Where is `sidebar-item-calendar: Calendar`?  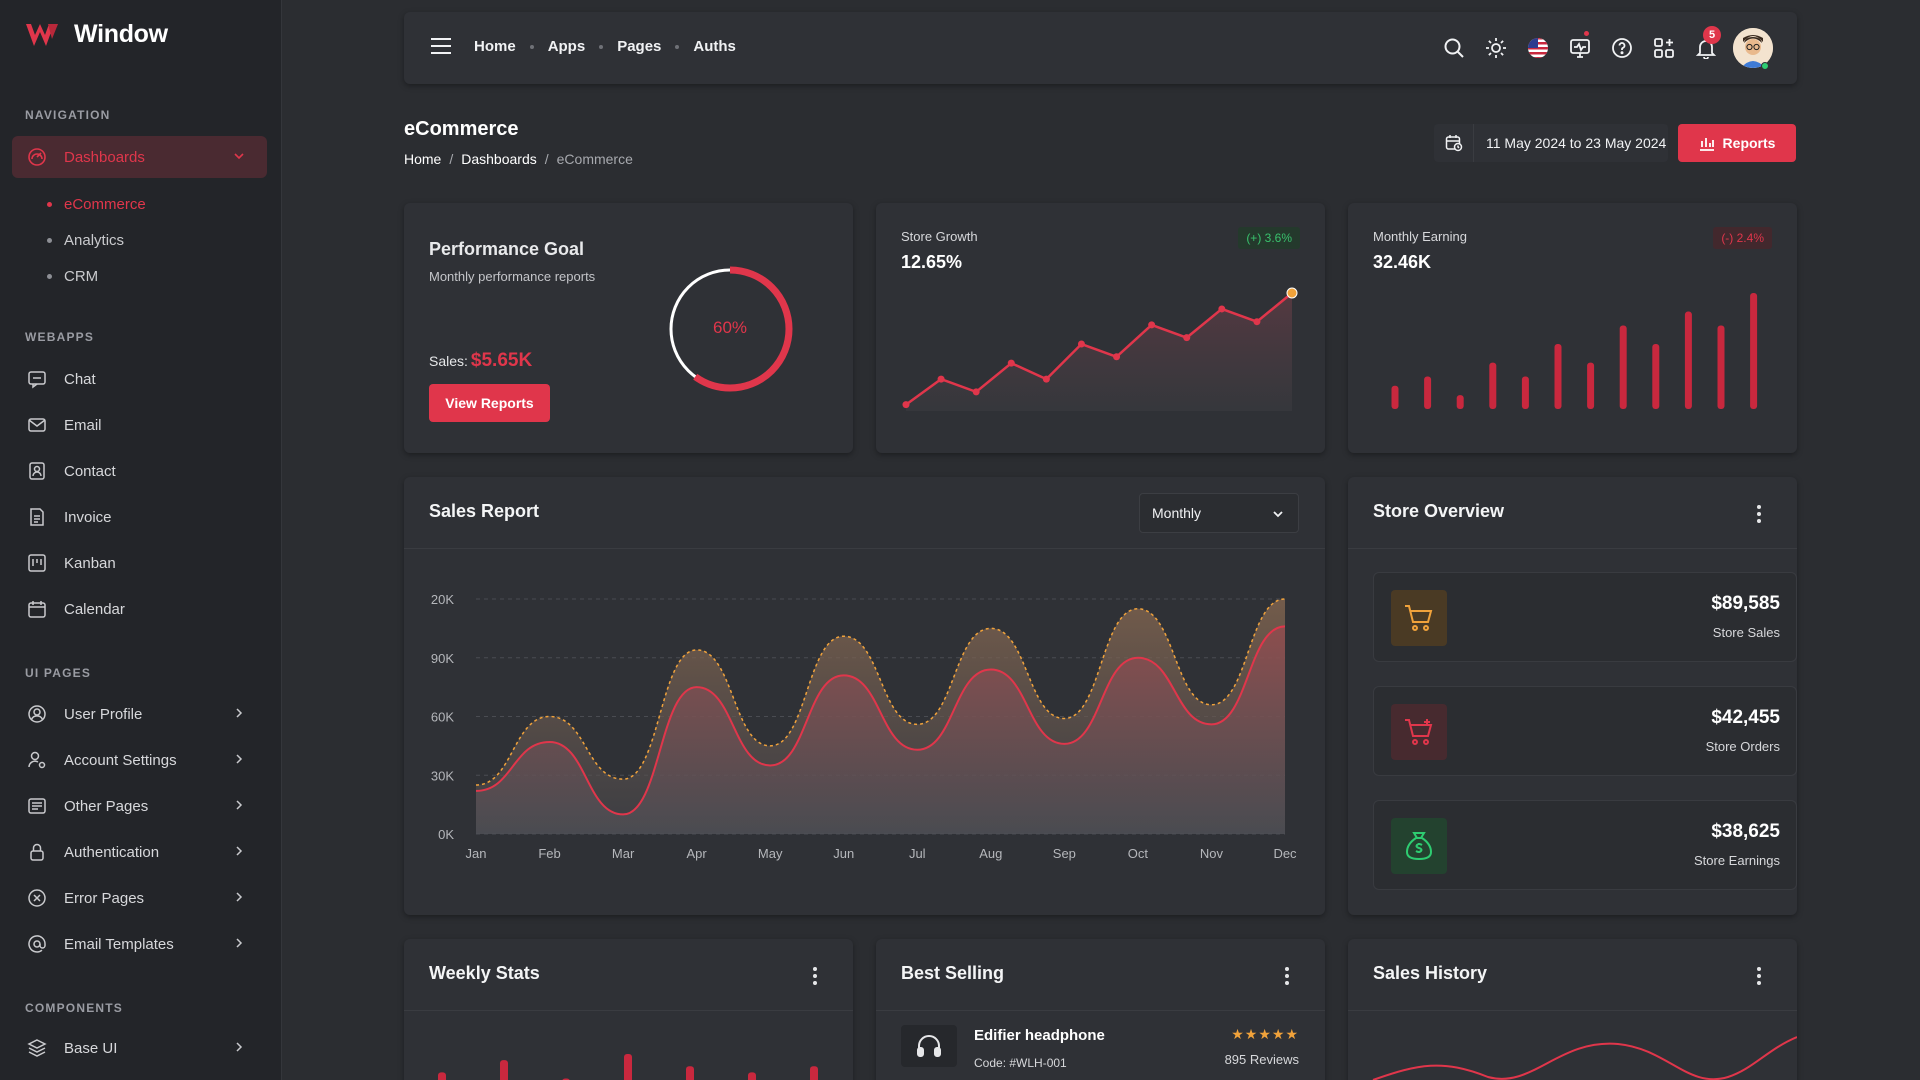 sidebar-item-calendar: Calendar is located at coordinates (139, 609).